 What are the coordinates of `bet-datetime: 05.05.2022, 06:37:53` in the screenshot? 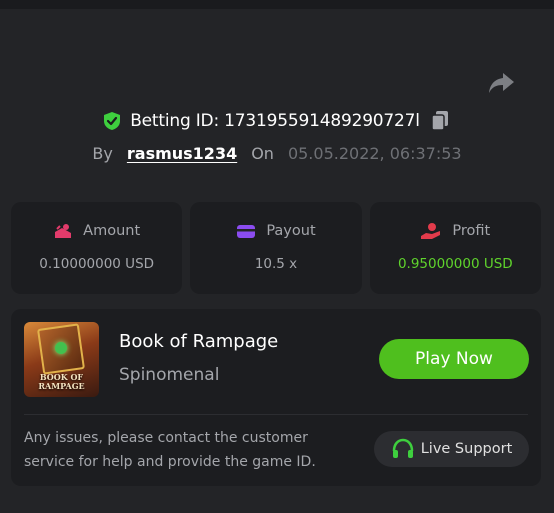 It's located at (374, 153).